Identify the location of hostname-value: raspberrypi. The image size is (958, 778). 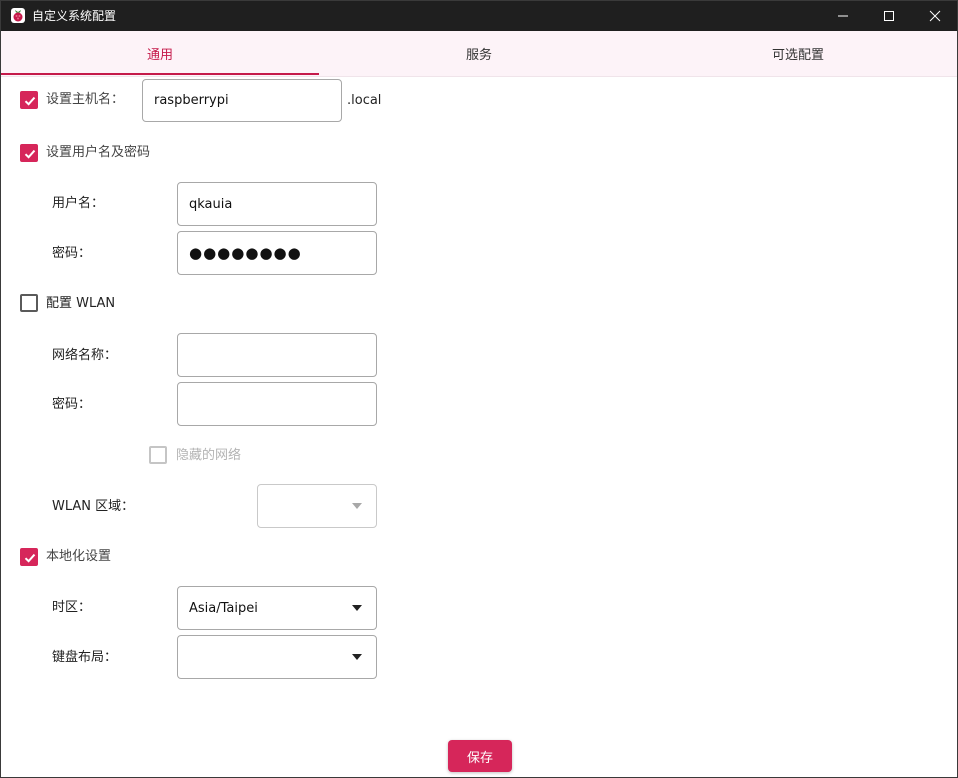
(191, 100).